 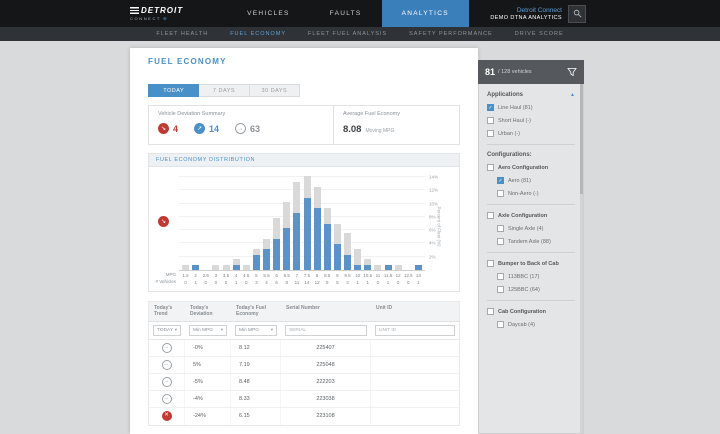 What do you see at coordinates (529, 241) in the screenshot?
I see `filter-label-tandem-axle-88: Tandem Axle (88)` at bounding box center [529, 241].